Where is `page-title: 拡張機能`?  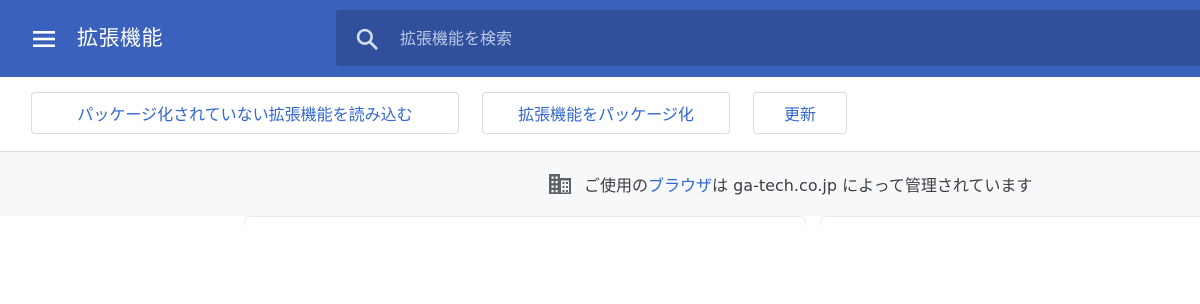 page-title: 拡張機能 is located at coordinates (120, 38).